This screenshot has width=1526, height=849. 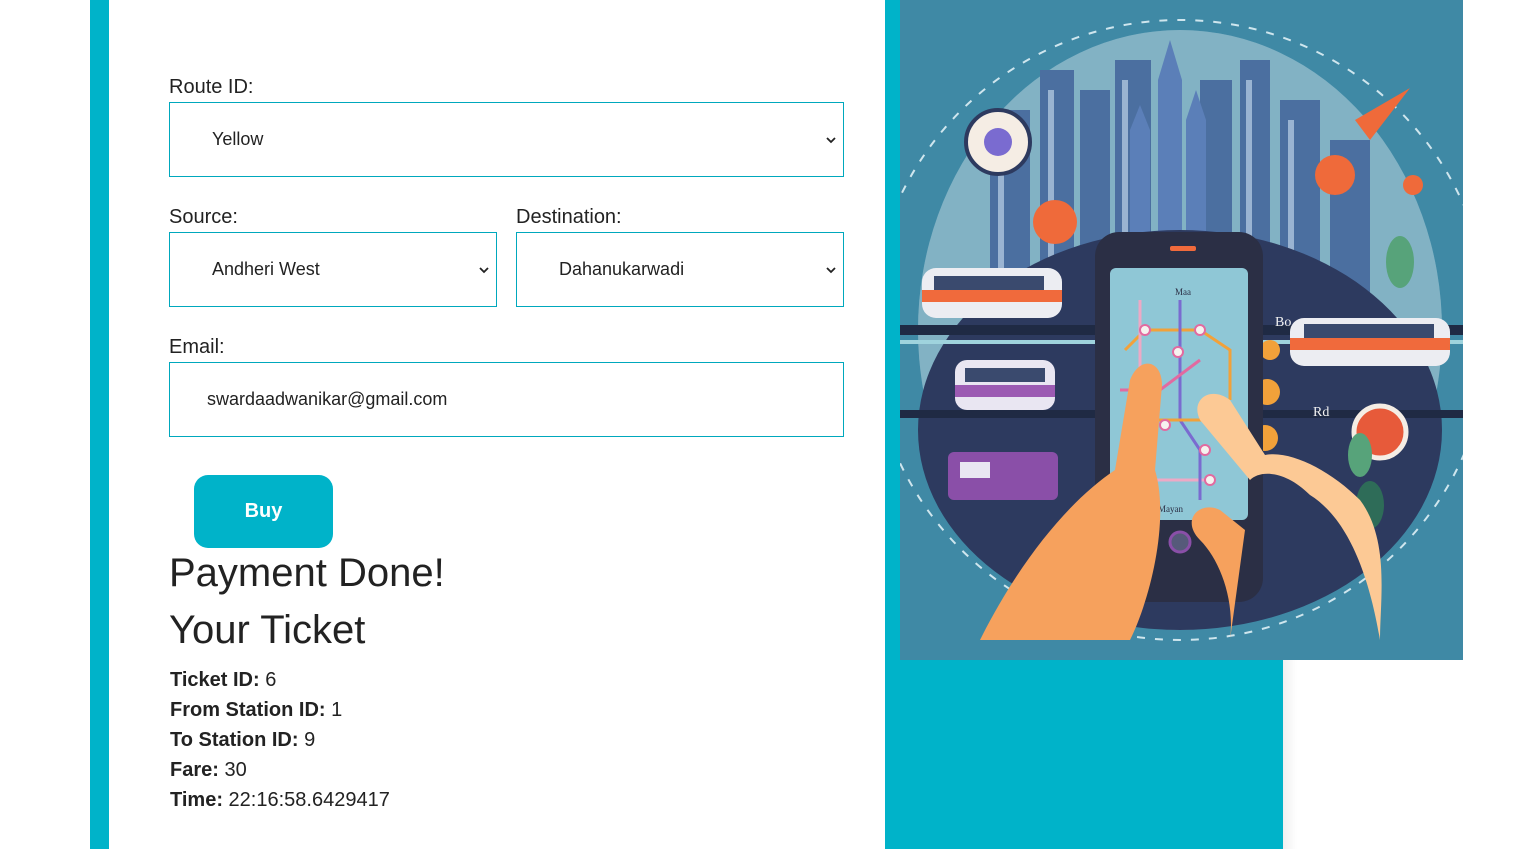 I want to click on from-station-row: From Station ID: 1, so click(x=256, y=710).